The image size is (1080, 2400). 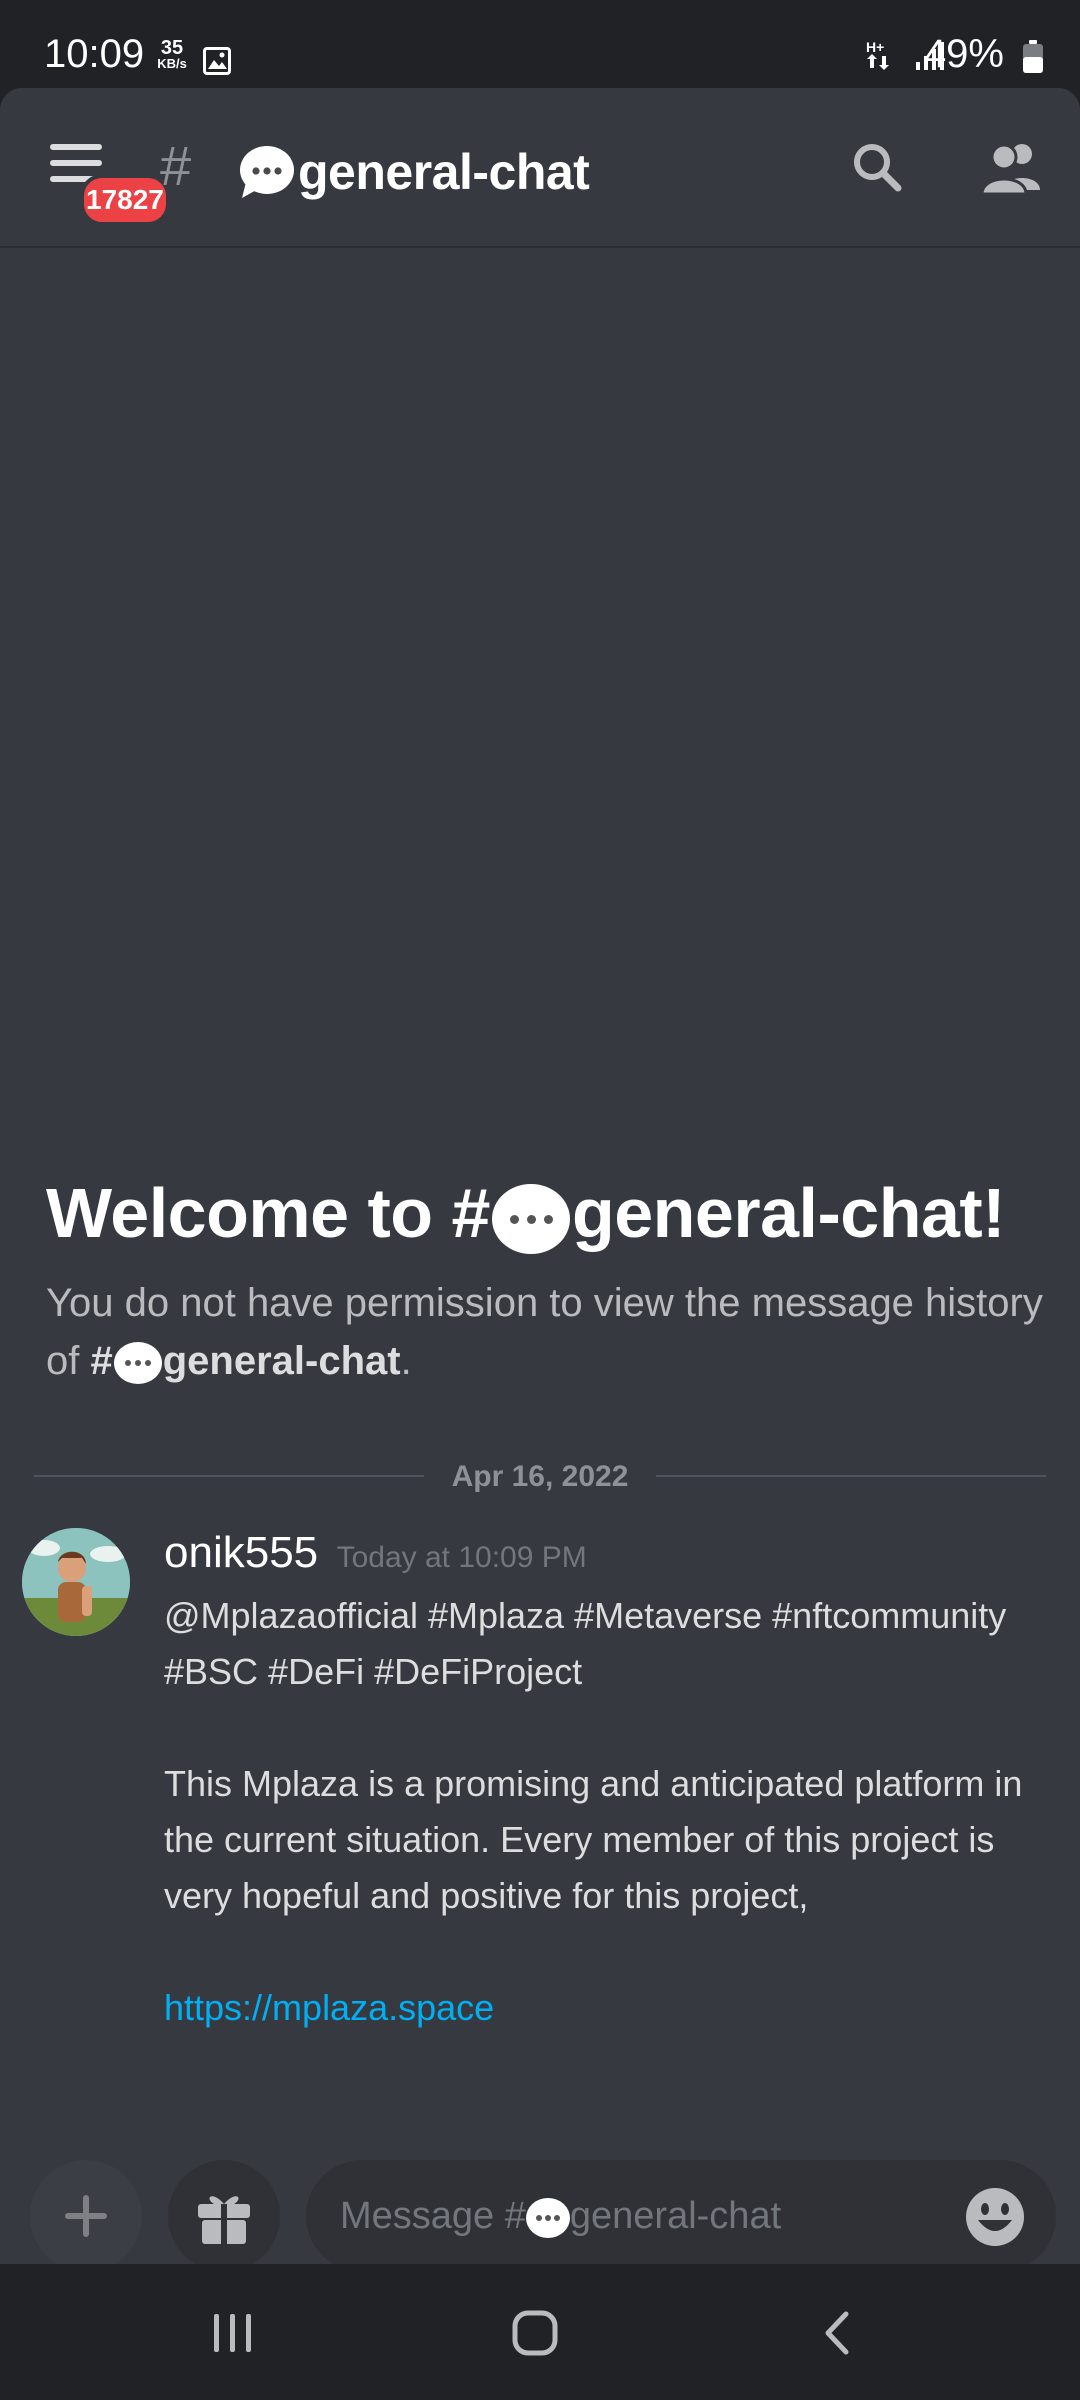 I want to click on status-time: 10:09, so click(x=94, y=54).